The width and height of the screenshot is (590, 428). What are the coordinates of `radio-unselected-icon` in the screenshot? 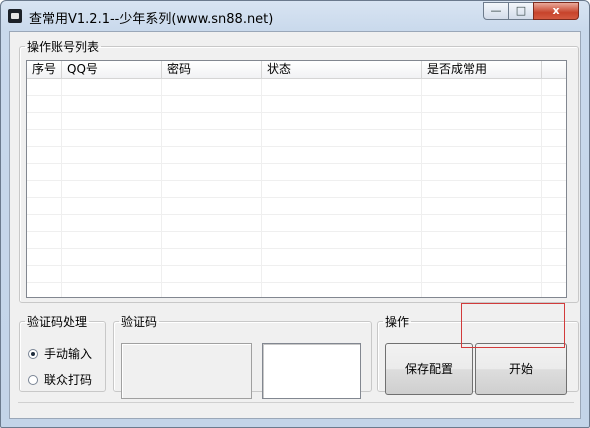 It's located at (33, 380).